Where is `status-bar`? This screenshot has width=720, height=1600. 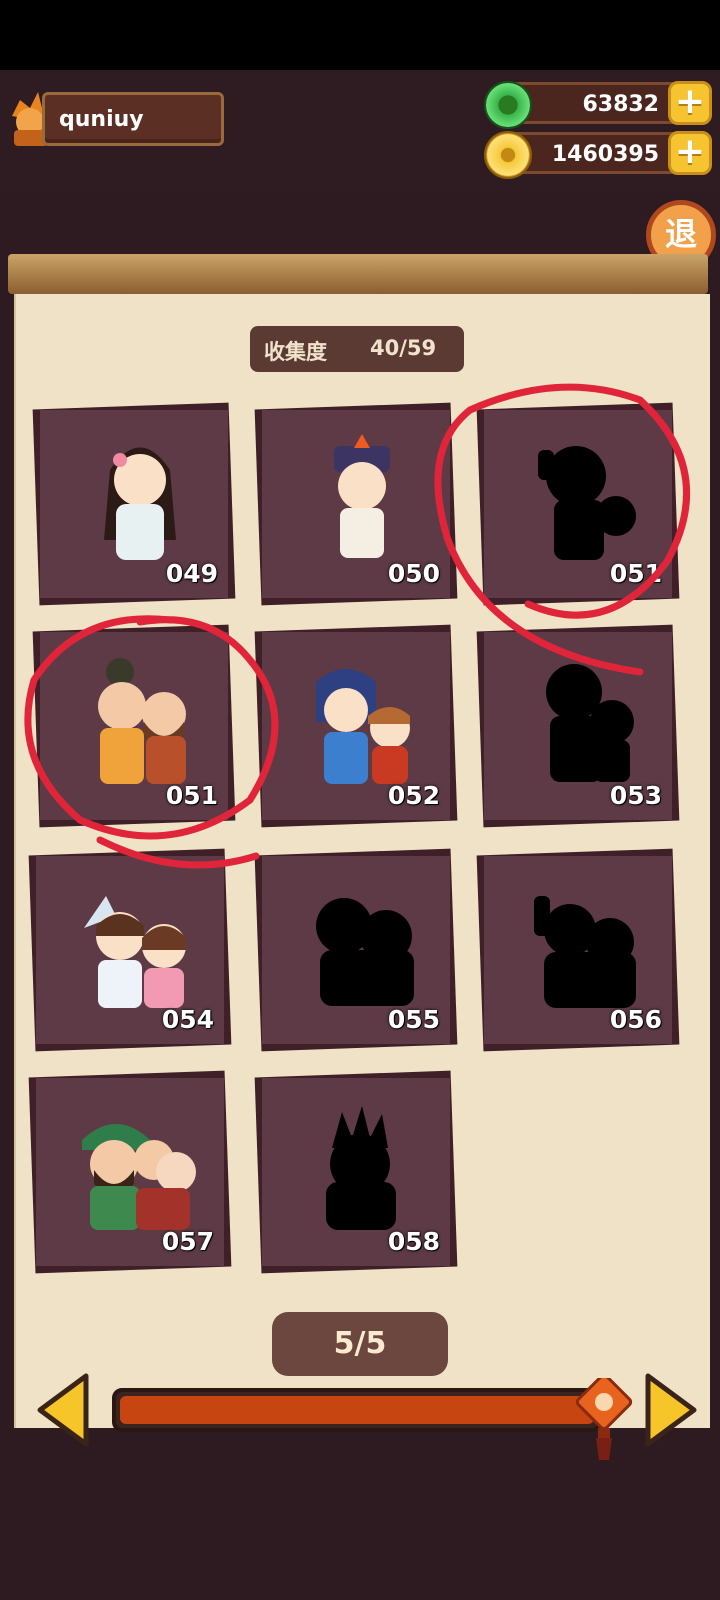 status-bar is located at coordinates (360, 35).